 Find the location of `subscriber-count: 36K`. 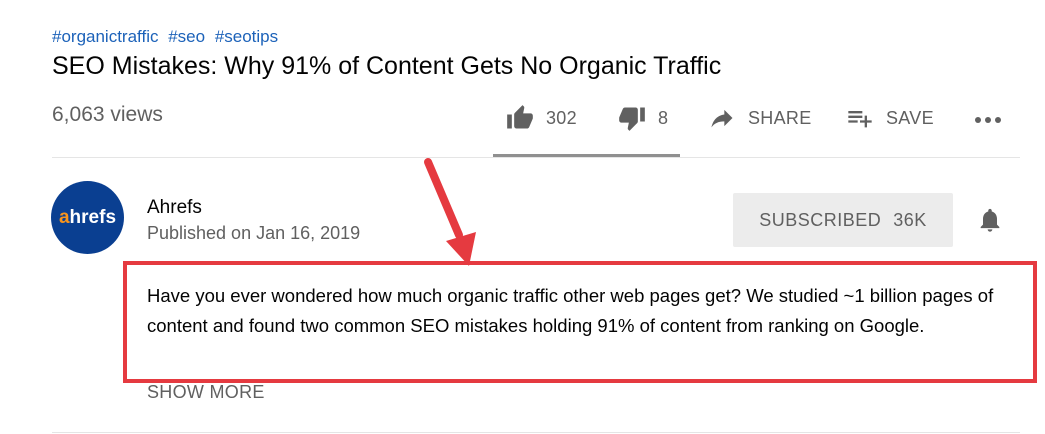

subscriber-count: 36K is located at coordinates (910, 219).